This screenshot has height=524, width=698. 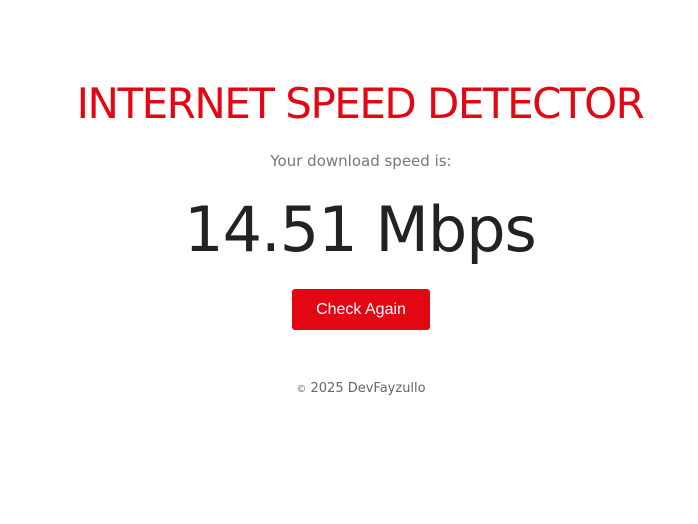 What do you see at coordinates (366, 388) in the screenshot?
I see `footer-text: 2025 DevFayzullo` at bounding box center [366, 388].